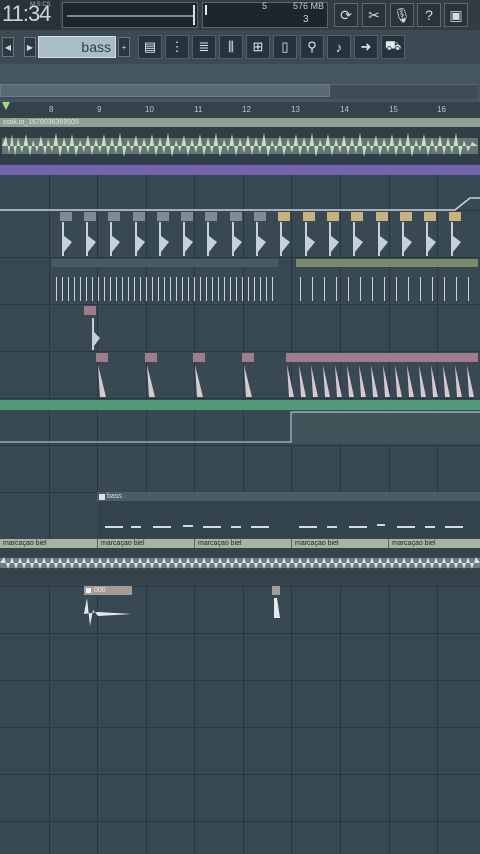  What do you see at coordinates (366, 47) in the screenshot?
I see `export-icon: ➜` at bounding box center [366, 47].